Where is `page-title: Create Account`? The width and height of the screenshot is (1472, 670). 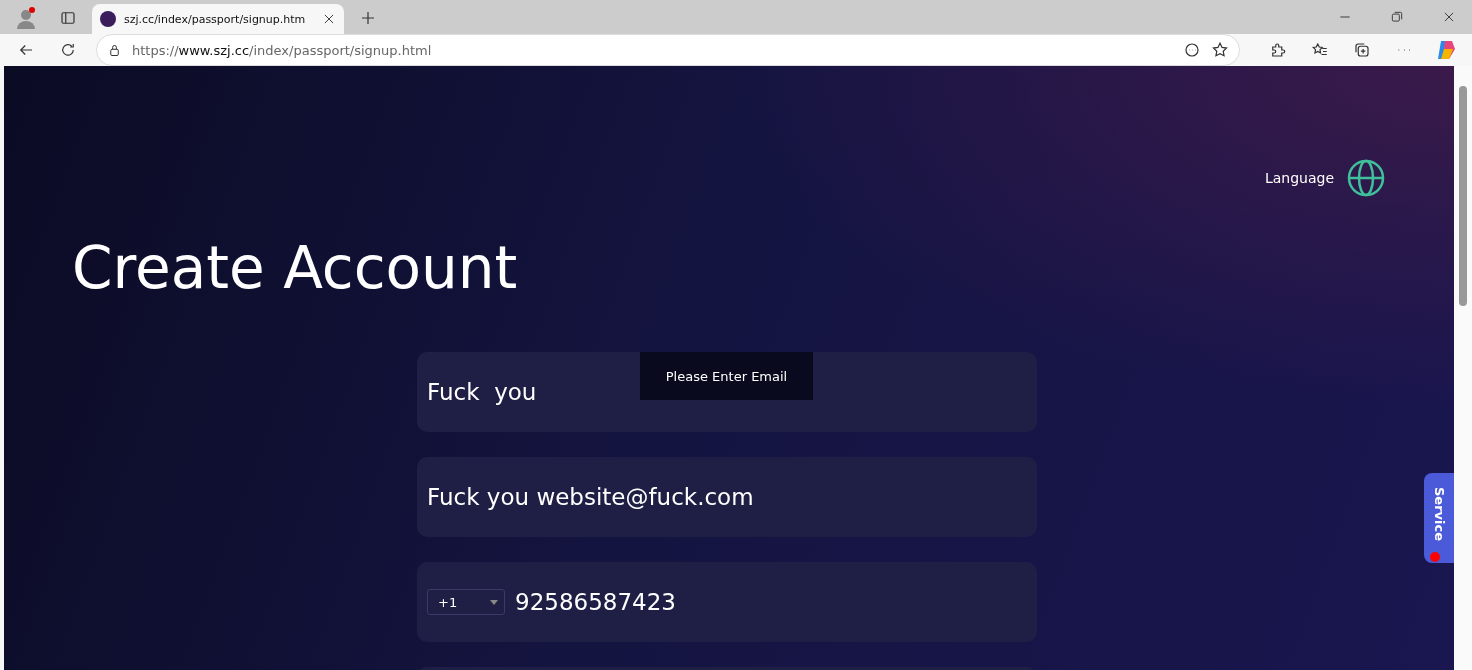 page-title: Create Account is located at coordinates (295, 268).